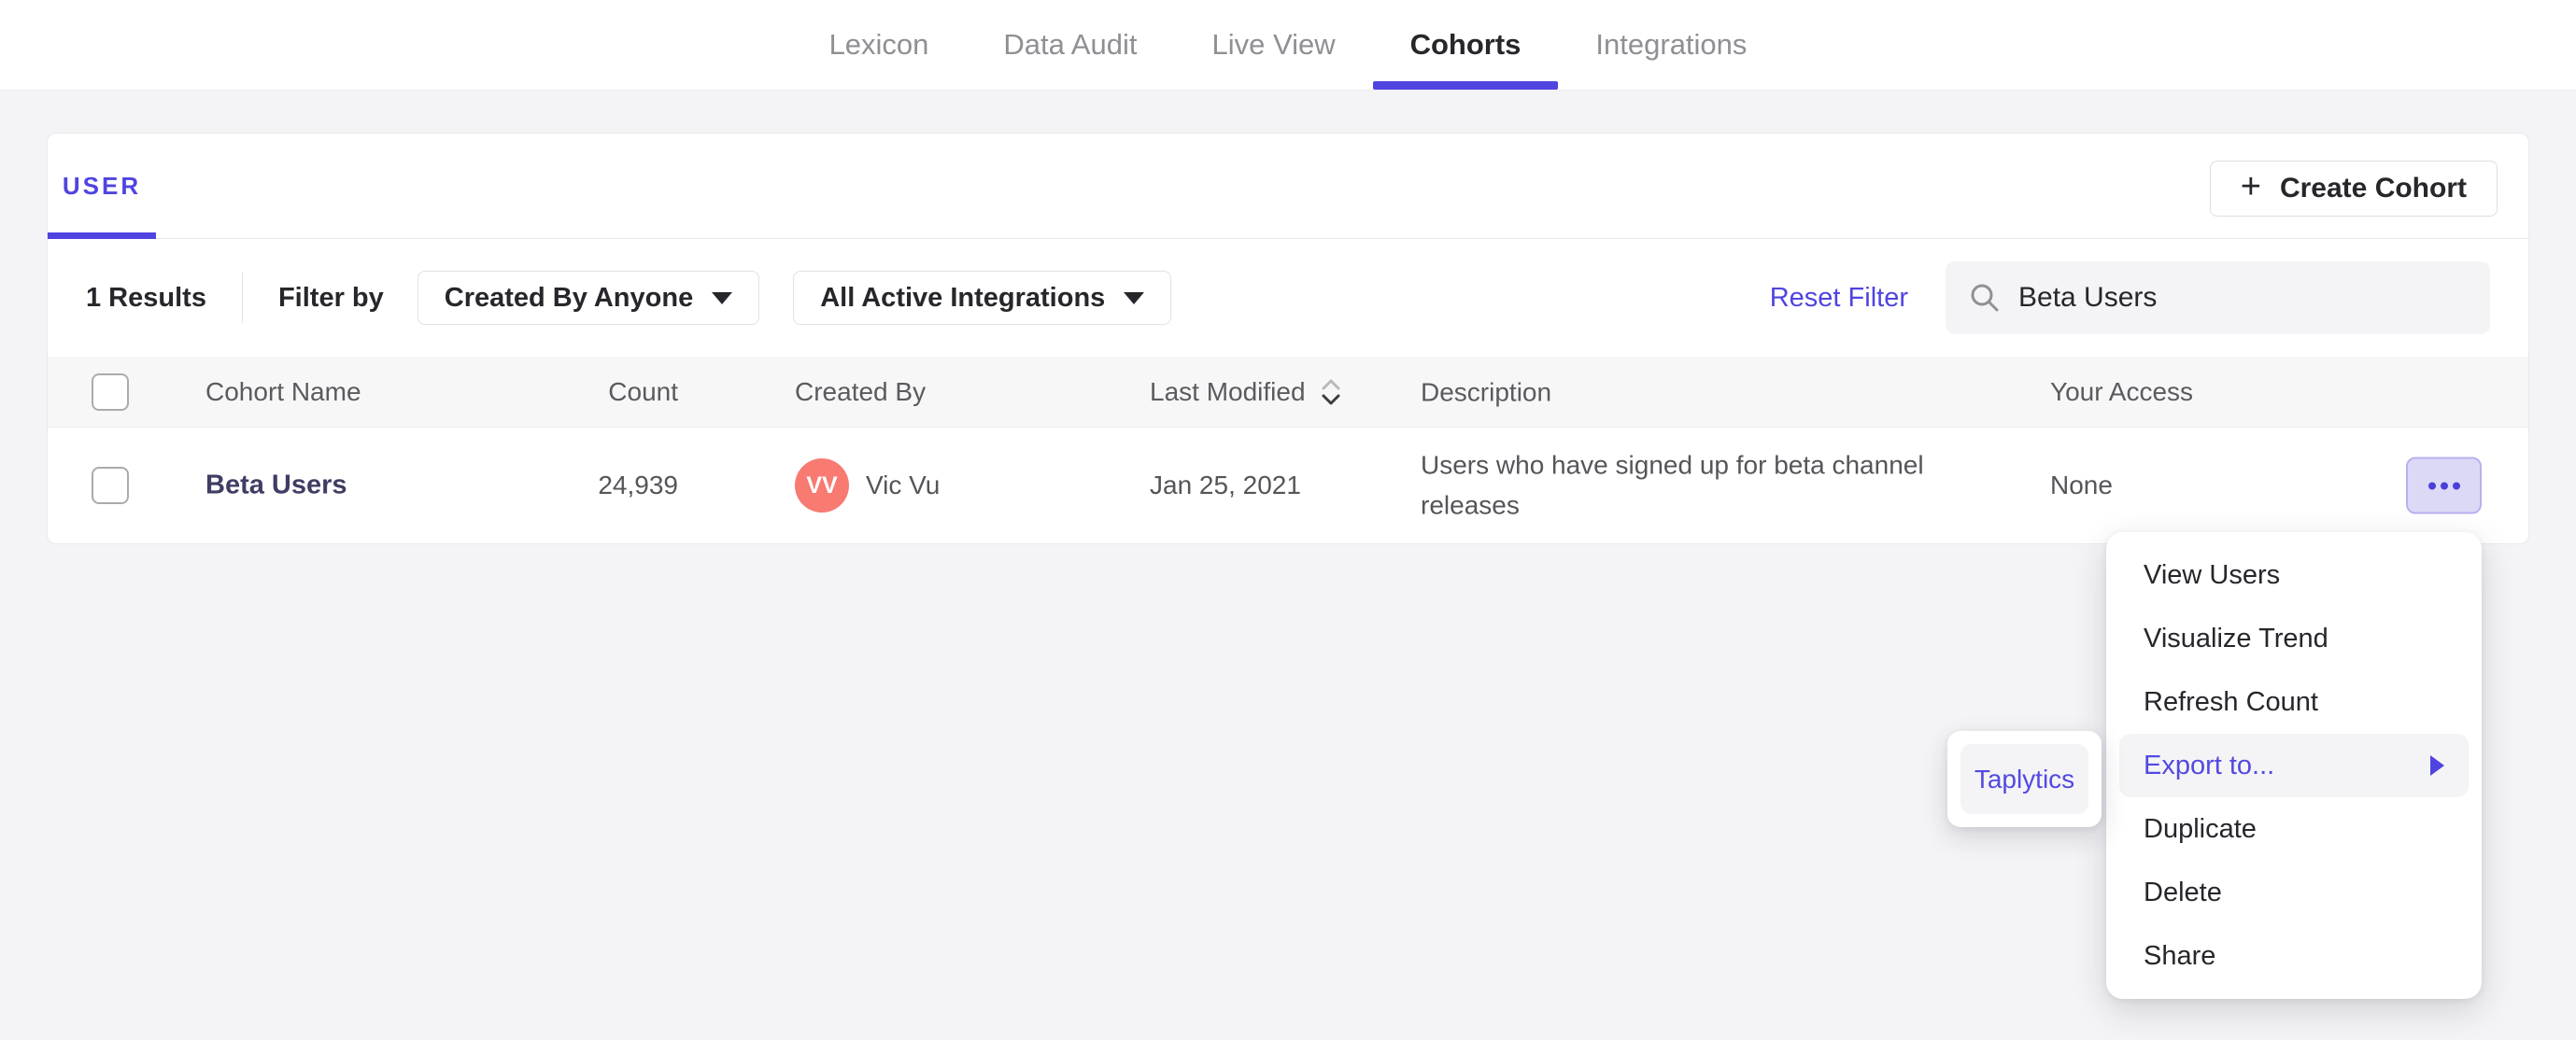 Image resolution: width=2576 pixels, height=1040 pixels. What do you see at coordinates (822, 486) in the screenshot?
I see `avatar: VV` at bounding box center [822, 486].